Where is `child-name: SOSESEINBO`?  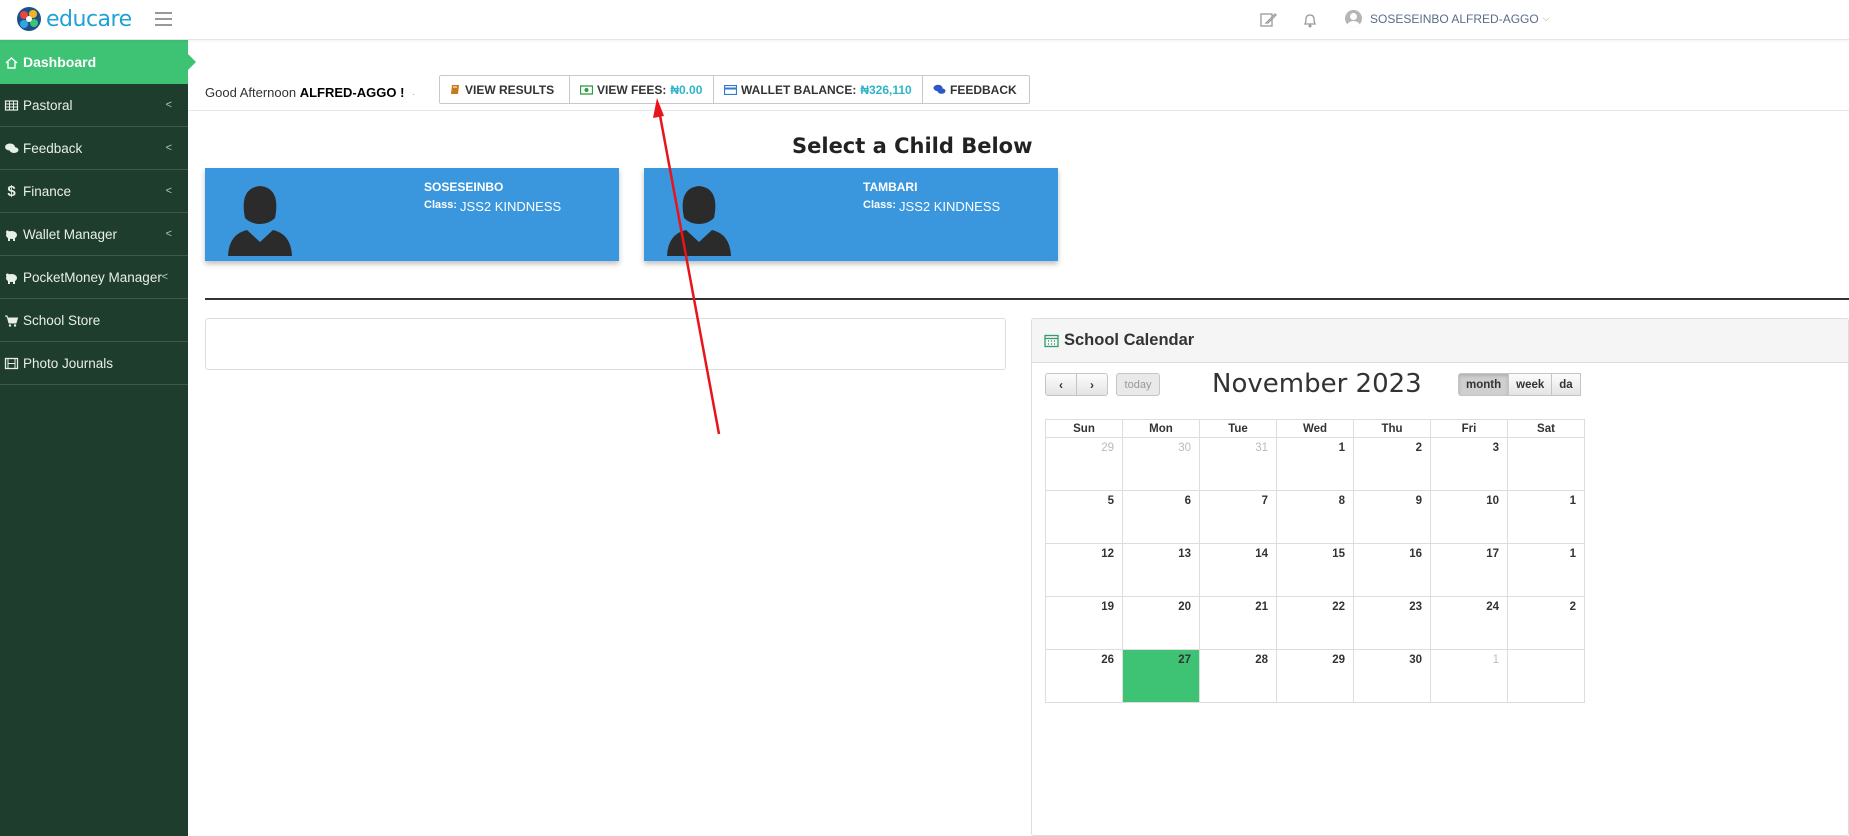 child-name: SOSESEINBO is located at coordinates (464, 187).